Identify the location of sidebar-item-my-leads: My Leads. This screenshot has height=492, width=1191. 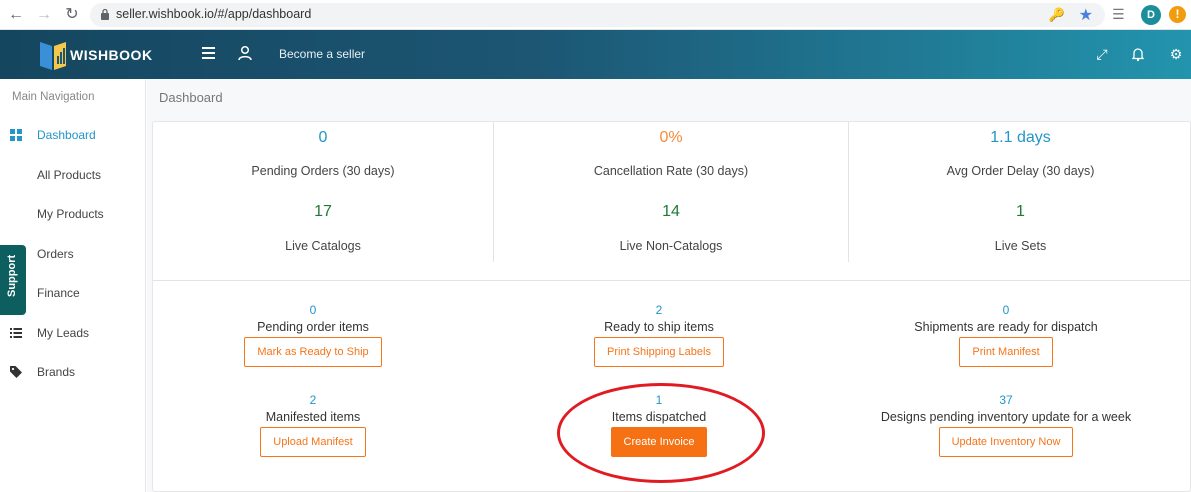
(73, 334).